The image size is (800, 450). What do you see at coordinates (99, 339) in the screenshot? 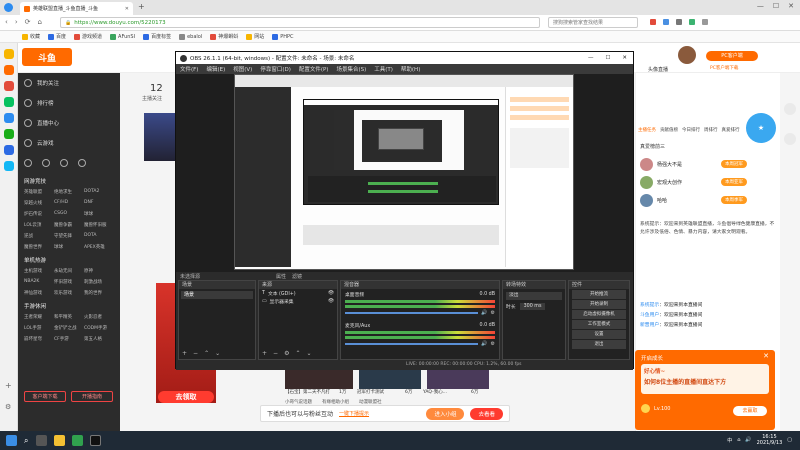
I see `nav-game-link: 第五人格` at bounding box center [99, 339].